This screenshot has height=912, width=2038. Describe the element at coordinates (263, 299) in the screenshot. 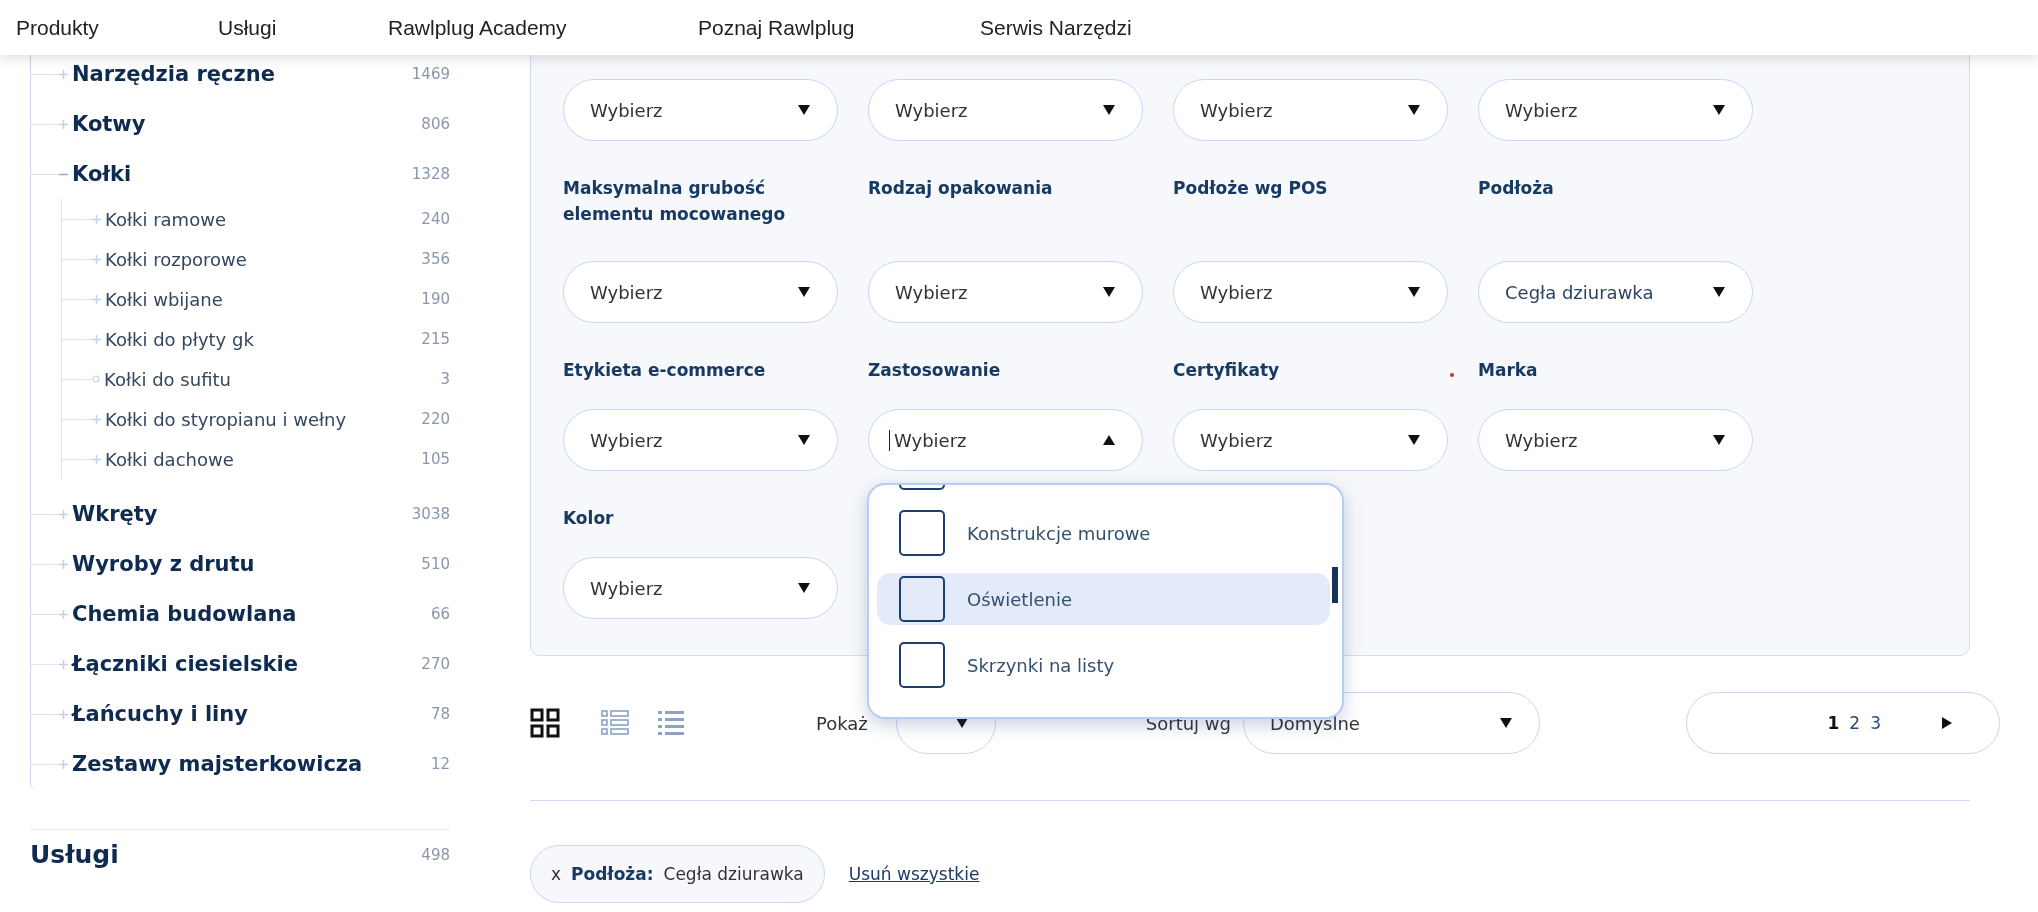

I see `subcategory-link: Kołki wbijane` at that location.